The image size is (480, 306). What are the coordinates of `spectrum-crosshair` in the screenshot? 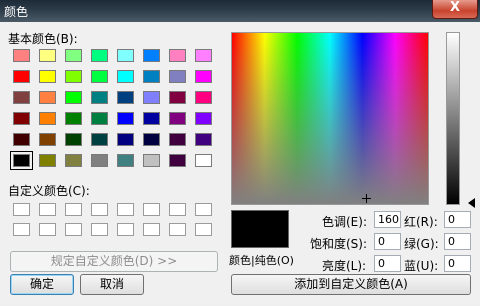 It's located at (366, 198).